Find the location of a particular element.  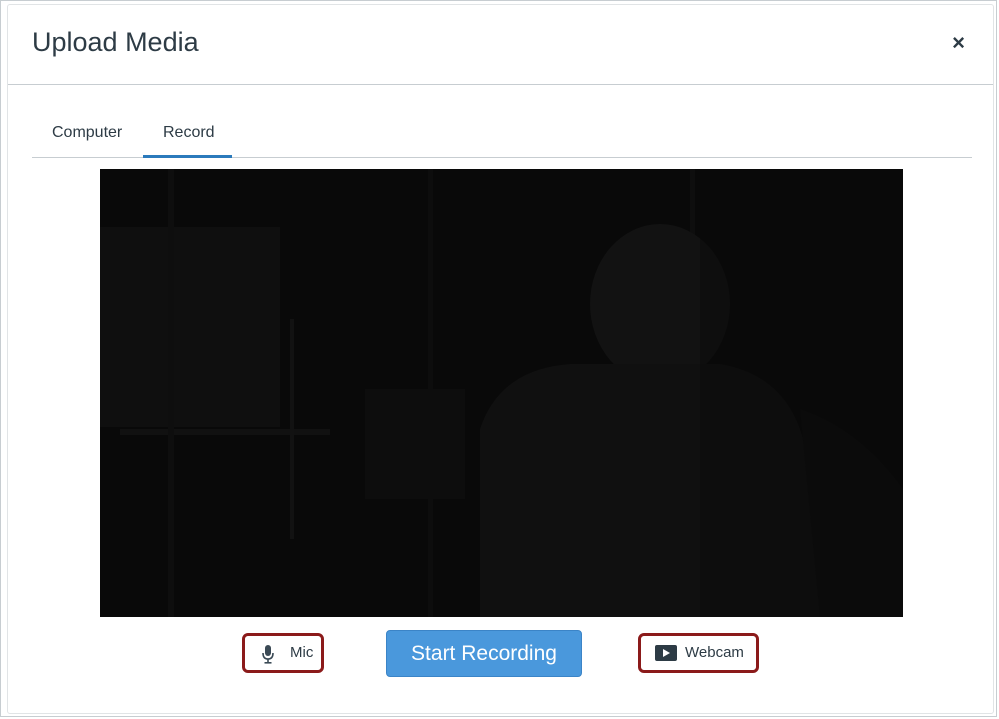

close-button: × is located at coordinates (958, 43).